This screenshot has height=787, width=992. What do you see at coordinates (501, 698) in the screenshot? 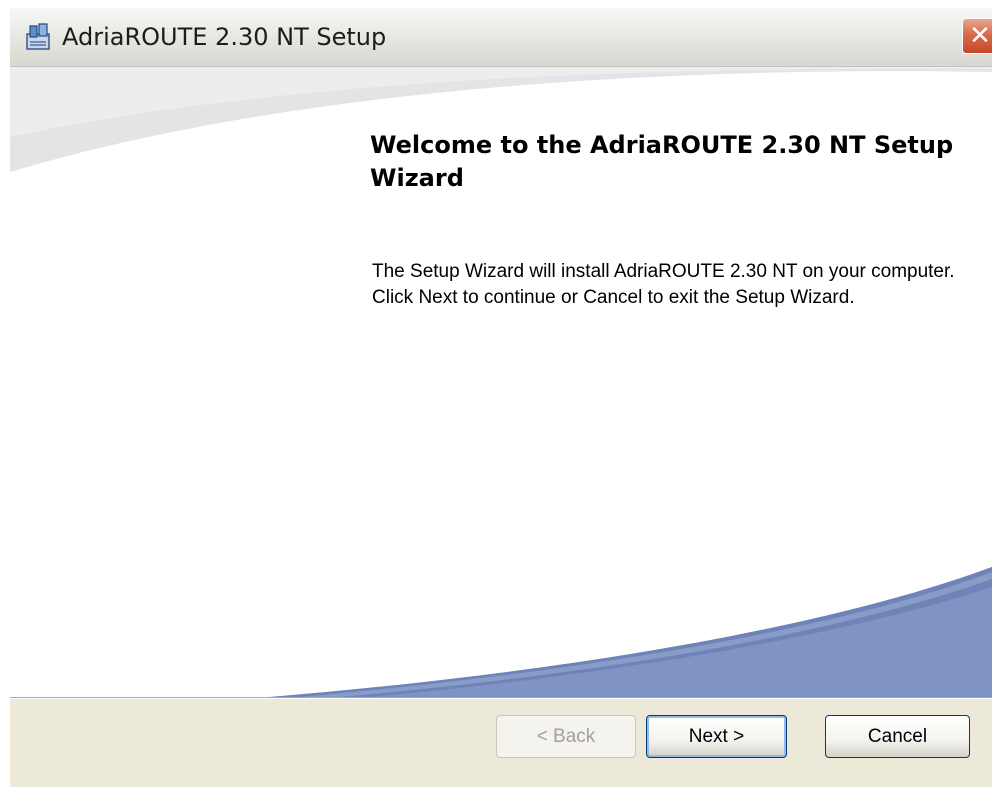
I see `separator-line` at bounding box center [501, 698].